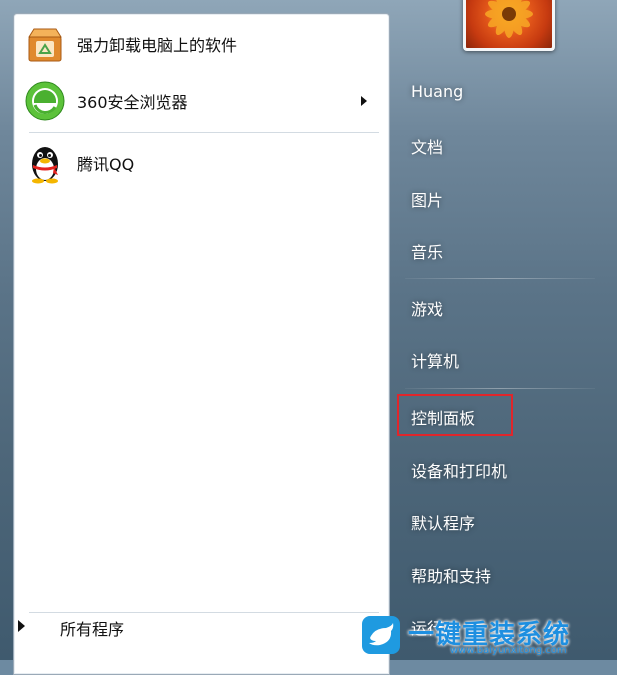 This screenshot has height=675, width=617. Describe the element at coordinates (157, 45) in the screenshot. I see `pinned-item-label: 强力卸载电脑上的软件` at that location.